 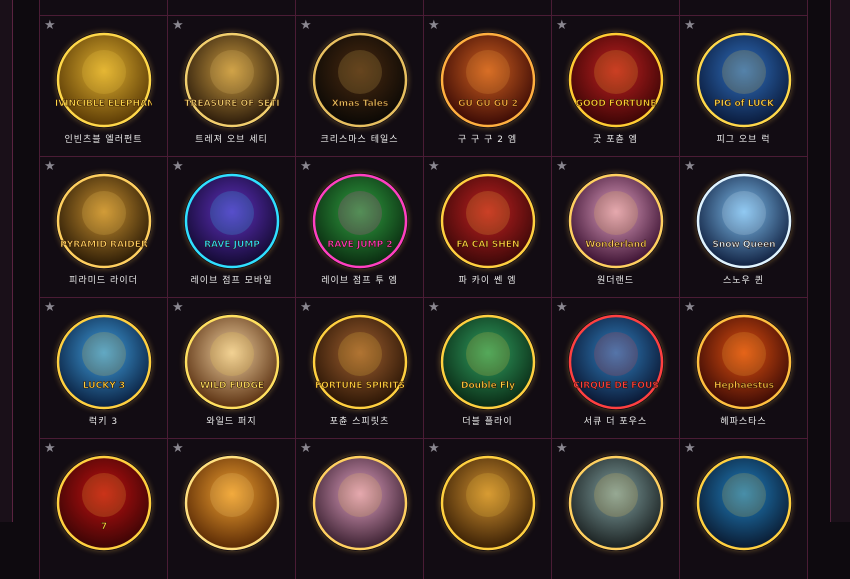 I want to click on game-logo-text: FORTUNE SPIRITS, so click(x=360, y=386).